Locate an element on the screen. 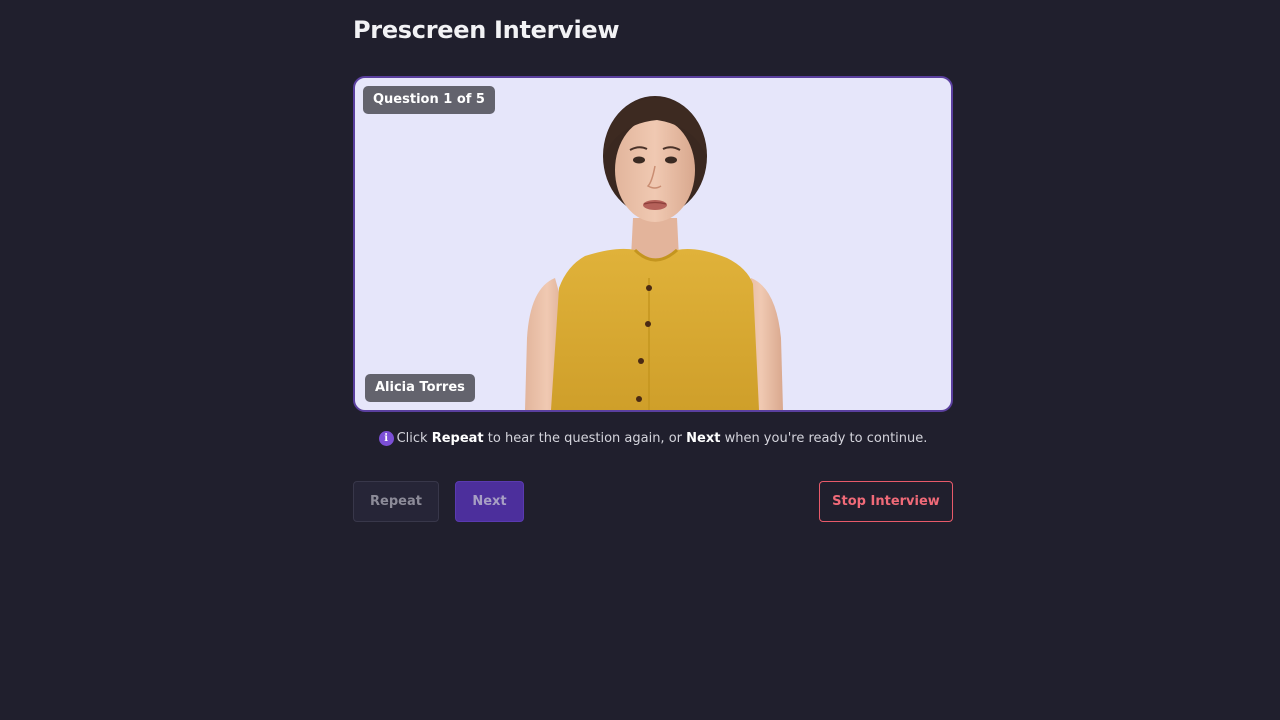 Image resolution: width=1280 pixels, height=720 pixels. instruction-repeat-word: Repeat is located at coordinates (457, 438).